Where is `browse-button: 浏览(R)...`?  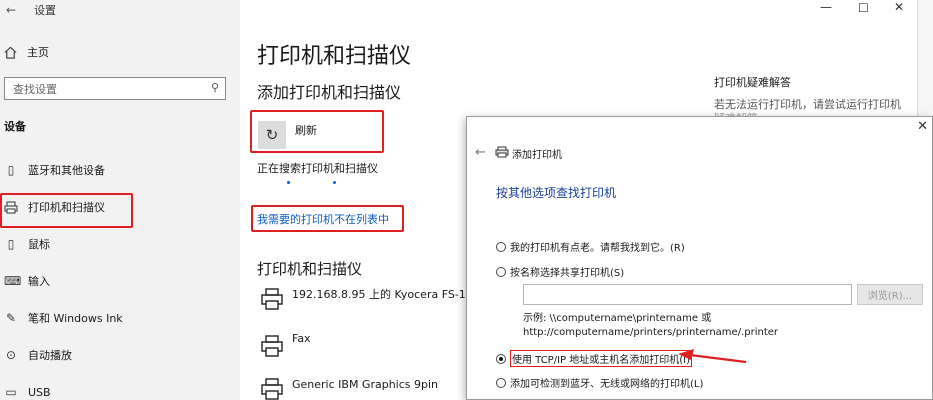 browse-button: 浏览(R)... is located at coordinates (890, 294).